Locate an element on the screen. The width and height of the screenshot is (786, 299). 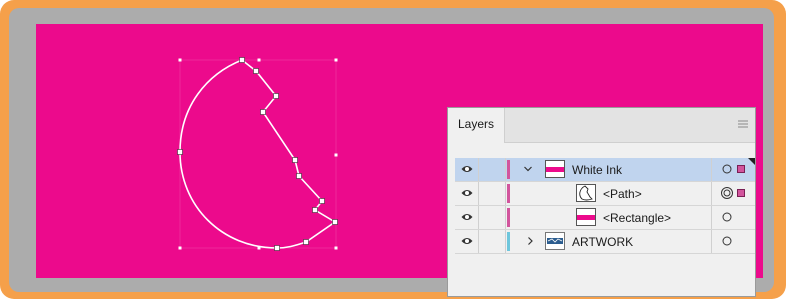
tab-layers: Layers is located at coordinates (476, 125).